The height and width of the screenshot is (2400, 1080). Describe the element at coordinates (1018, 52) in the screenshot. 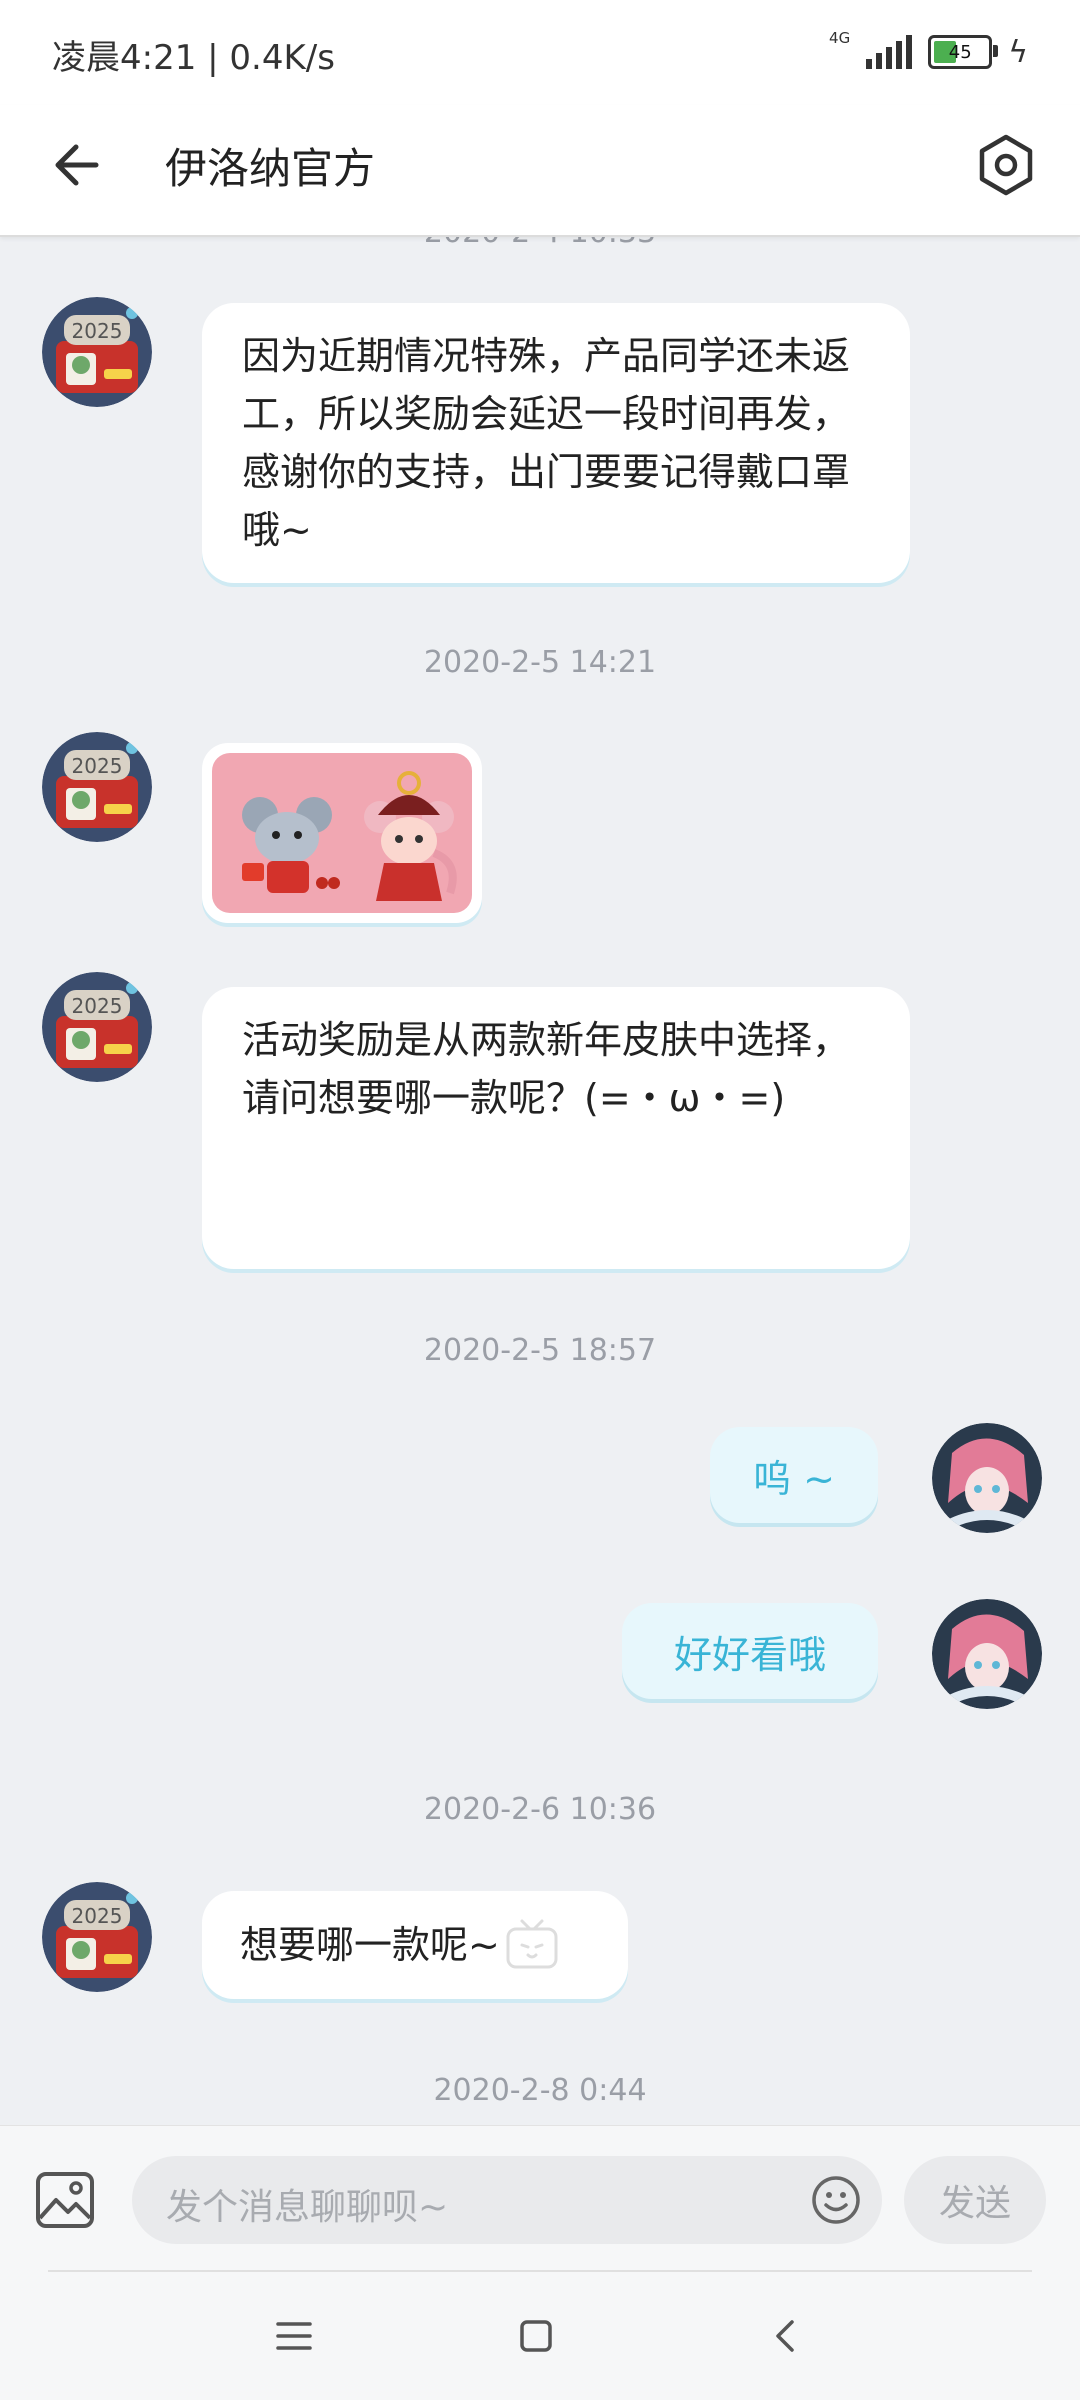

I see `charging-icon: ϟ` at that location.